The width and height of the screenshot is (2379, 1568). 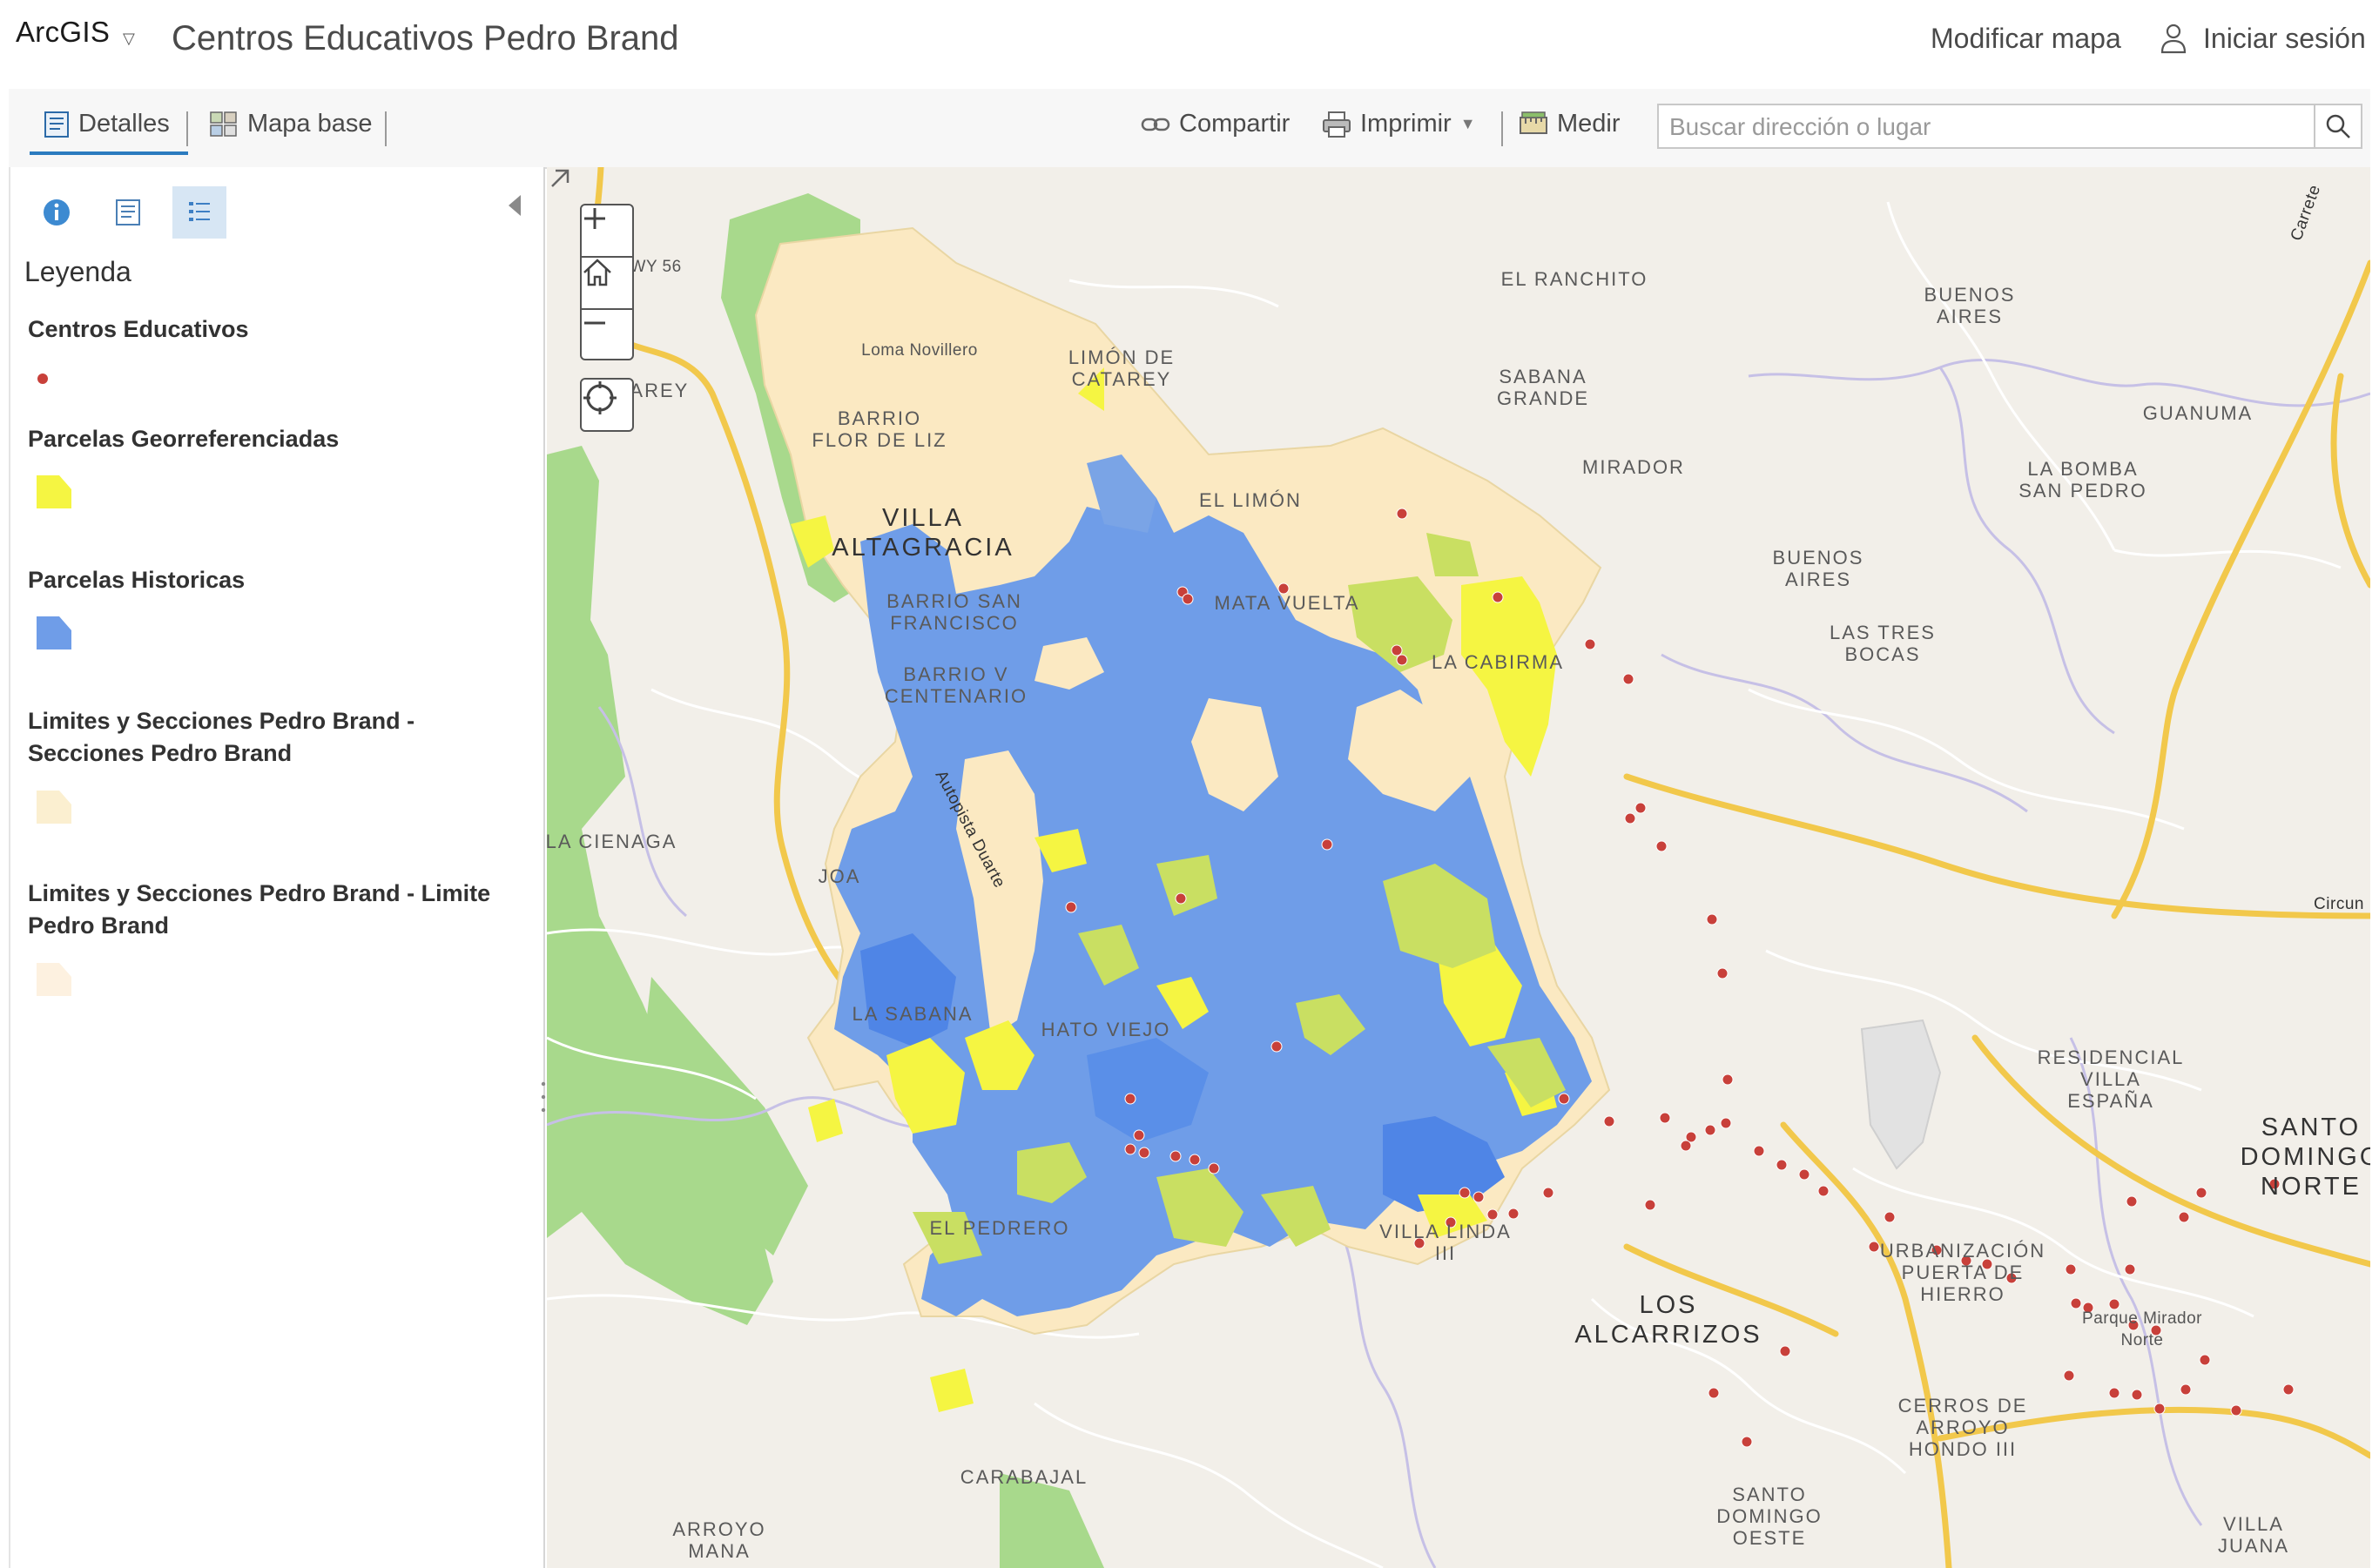 I want to click on modify-map-link: Modificar mapa, so click(x=2026, y=39).